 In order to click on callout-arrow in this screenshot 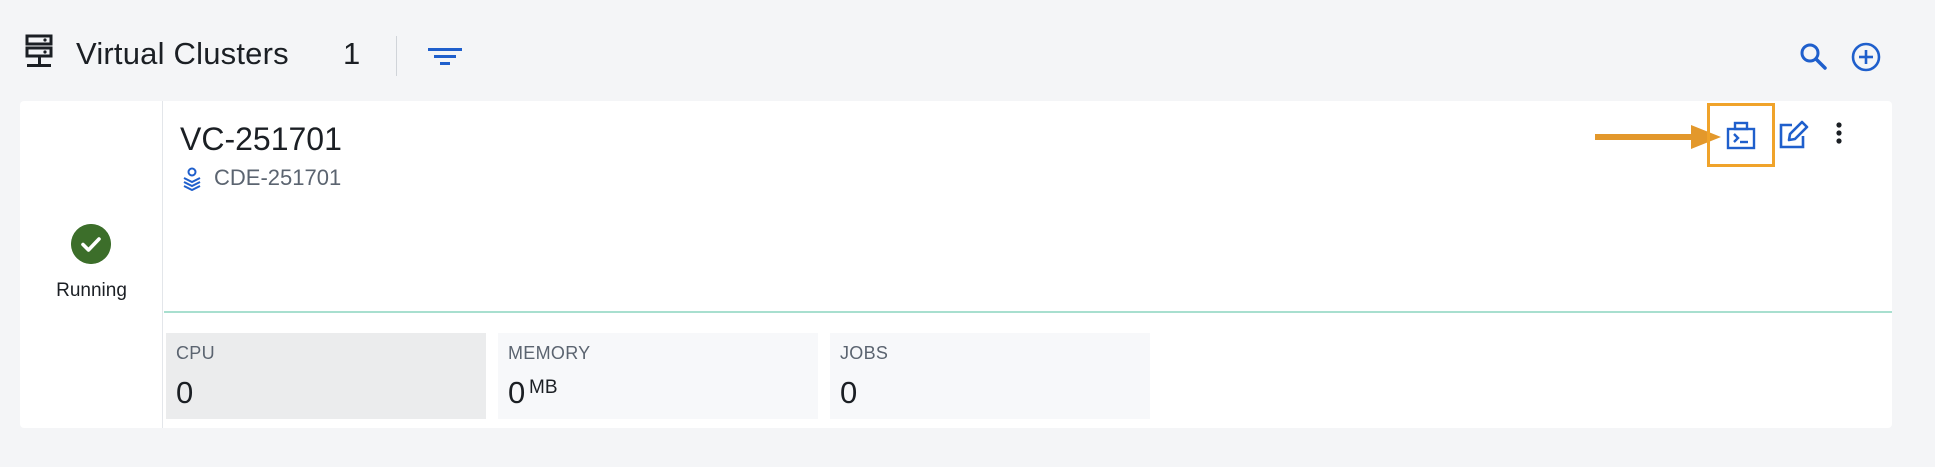, I will do `click(1658, 137)`.